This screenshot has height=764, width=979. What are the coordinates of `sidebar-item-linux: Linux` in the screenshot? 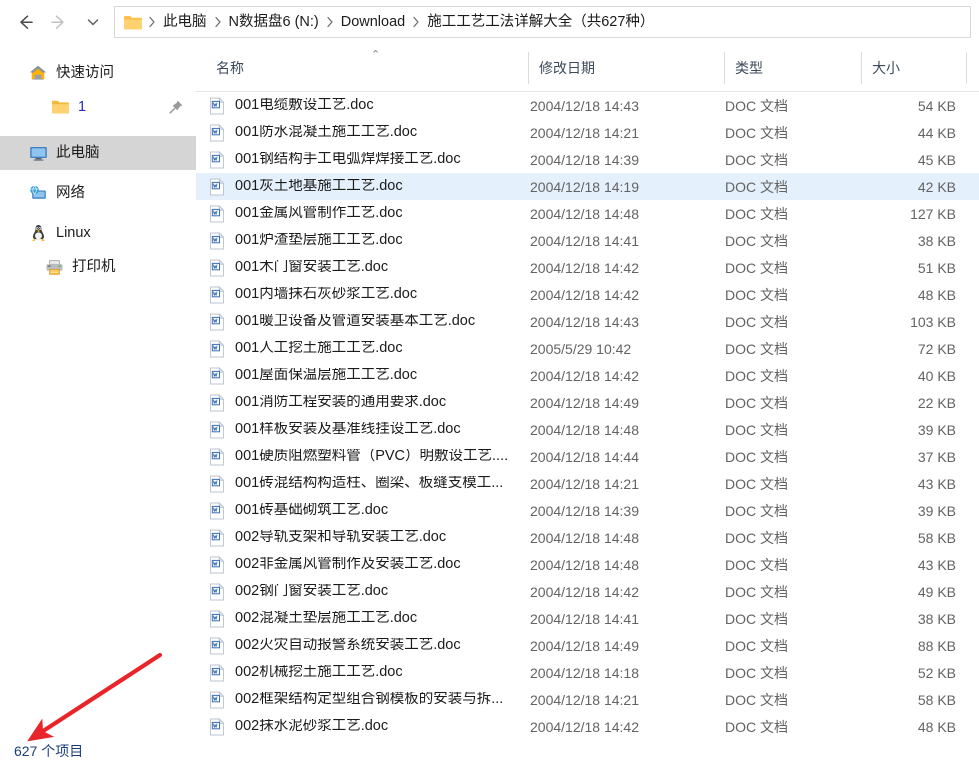 It's located at (98, 233).